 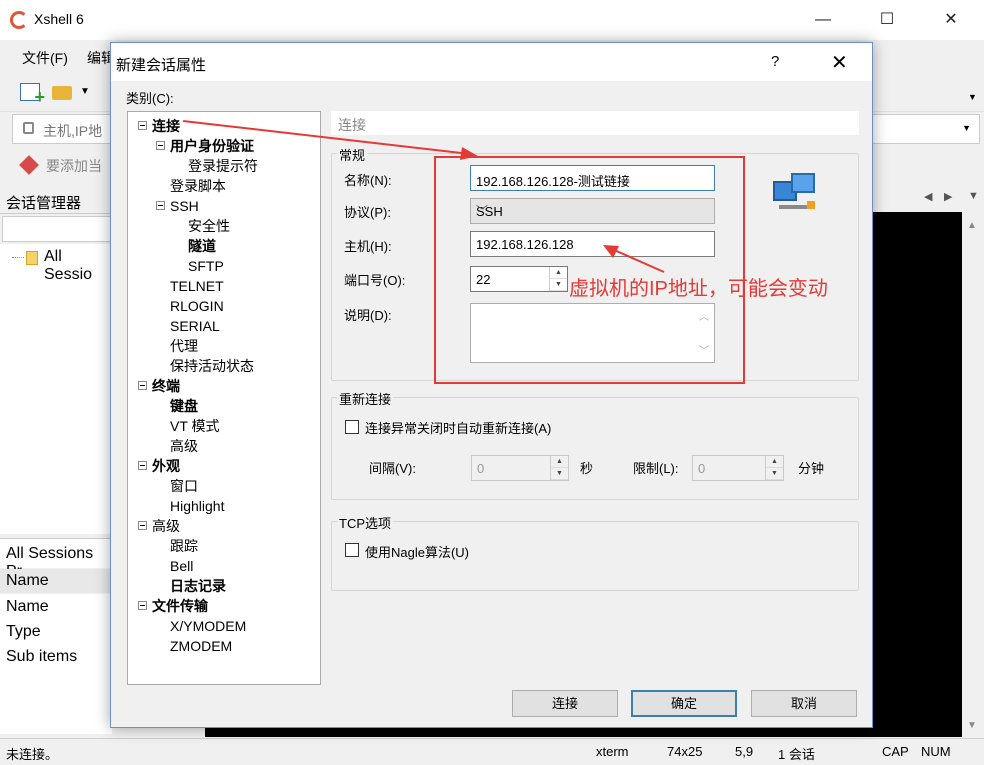 What do you see at coordinates (469, 153) in the screenshot?
I see `arrowhead-icon` at bounding box center [469, 153].